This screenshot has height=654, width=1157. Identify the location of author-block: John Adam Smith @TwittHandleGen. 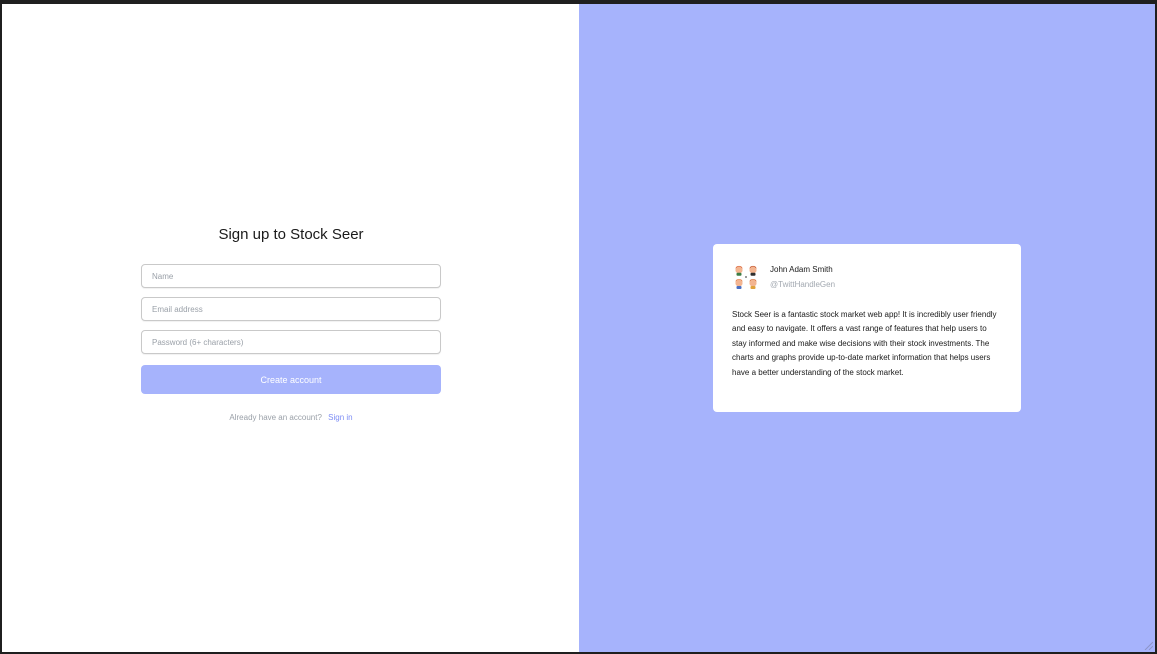
(802, 277).